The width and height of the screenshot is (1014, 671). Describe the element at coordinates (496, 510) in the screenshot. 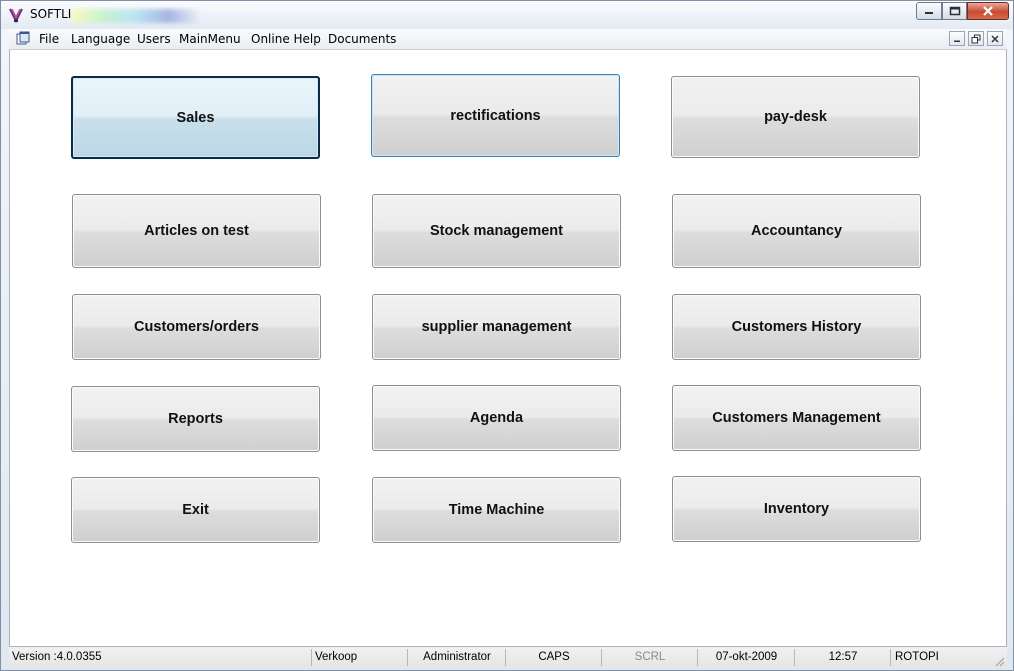

I see `time-machine-button: Time Machine` at that location.